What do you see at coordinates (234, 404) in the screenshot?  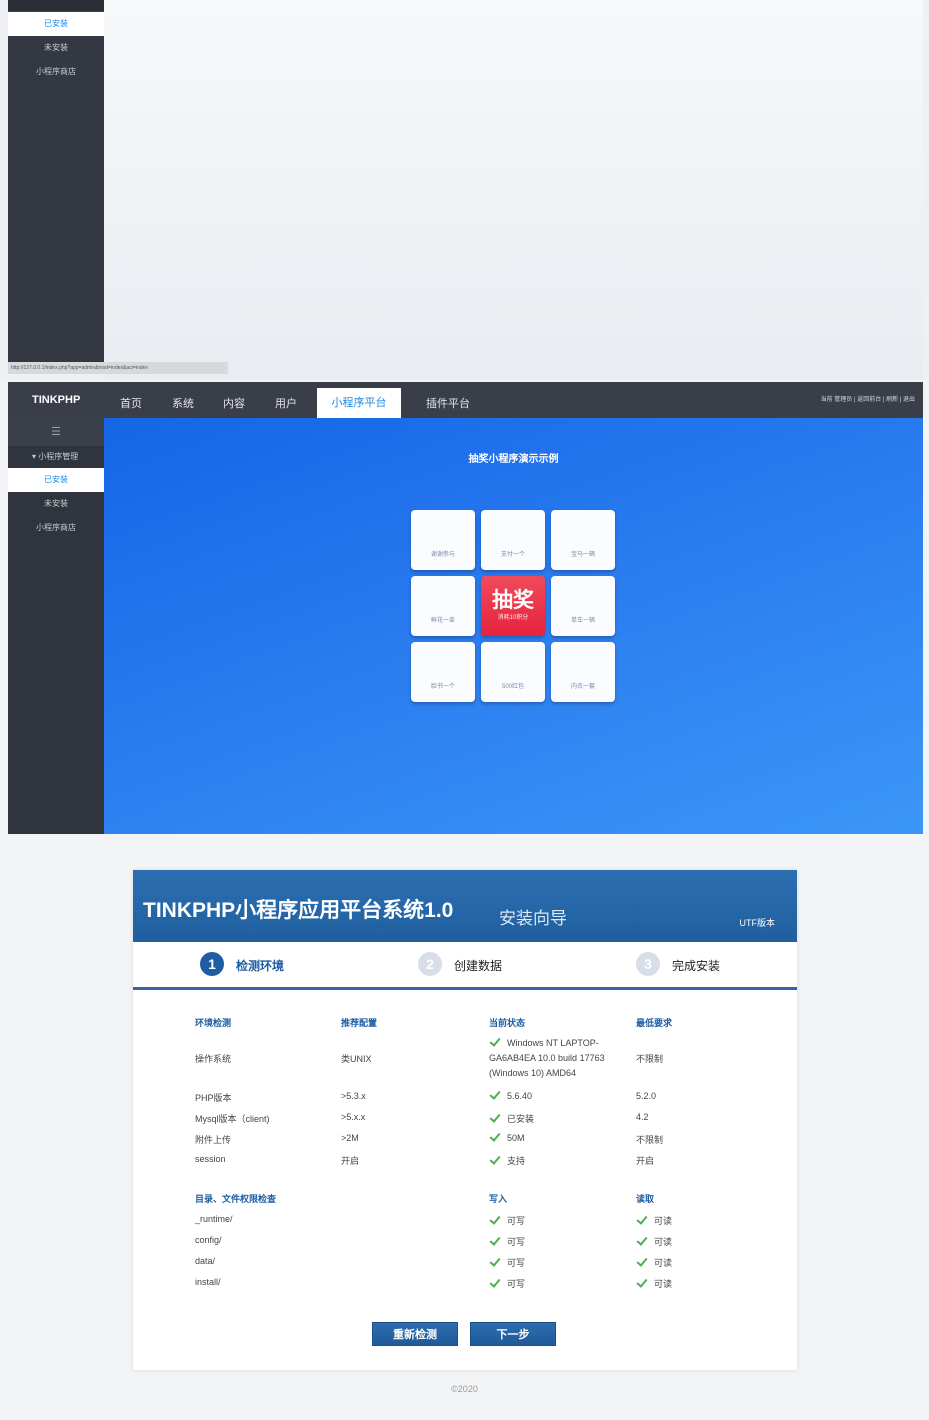 I see `nav-content: 内容` at bounding box center [234, 404].